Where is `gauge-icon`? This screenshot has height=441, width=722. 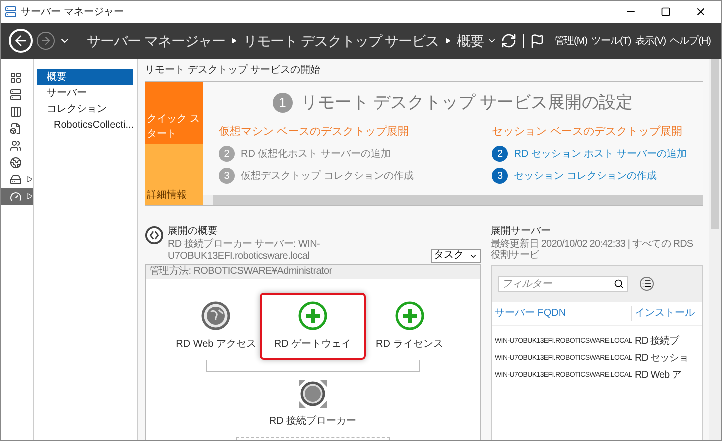
gauge-icon is located at coordinates (16, 196).